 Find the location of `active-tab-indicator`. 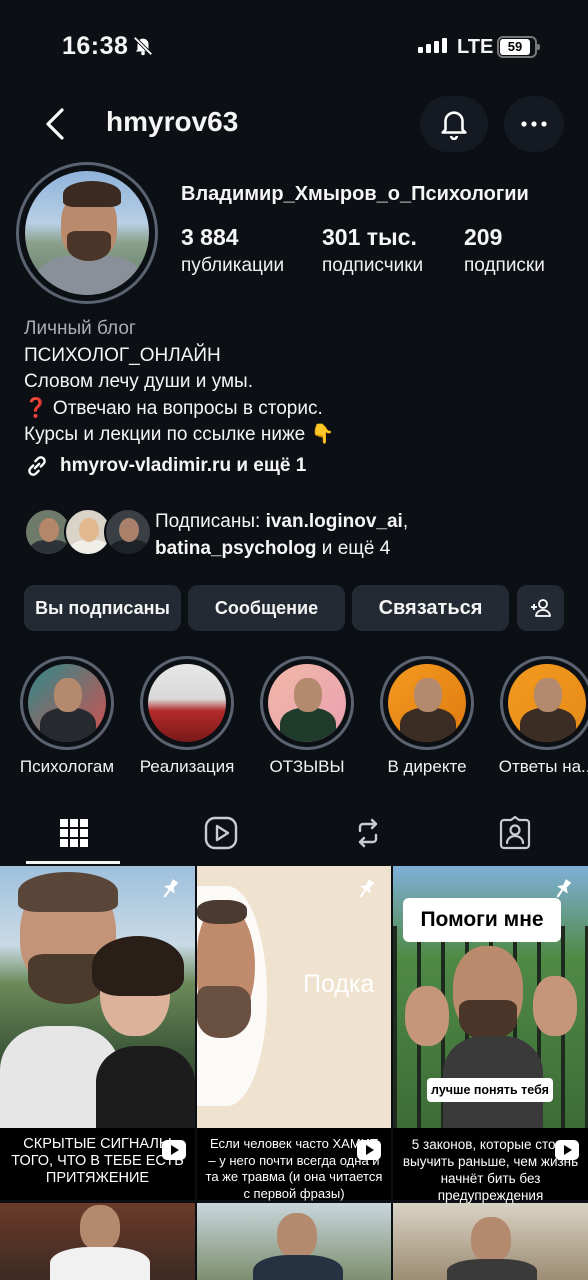

active-tab-indicator is located at coordinates (73, 862).